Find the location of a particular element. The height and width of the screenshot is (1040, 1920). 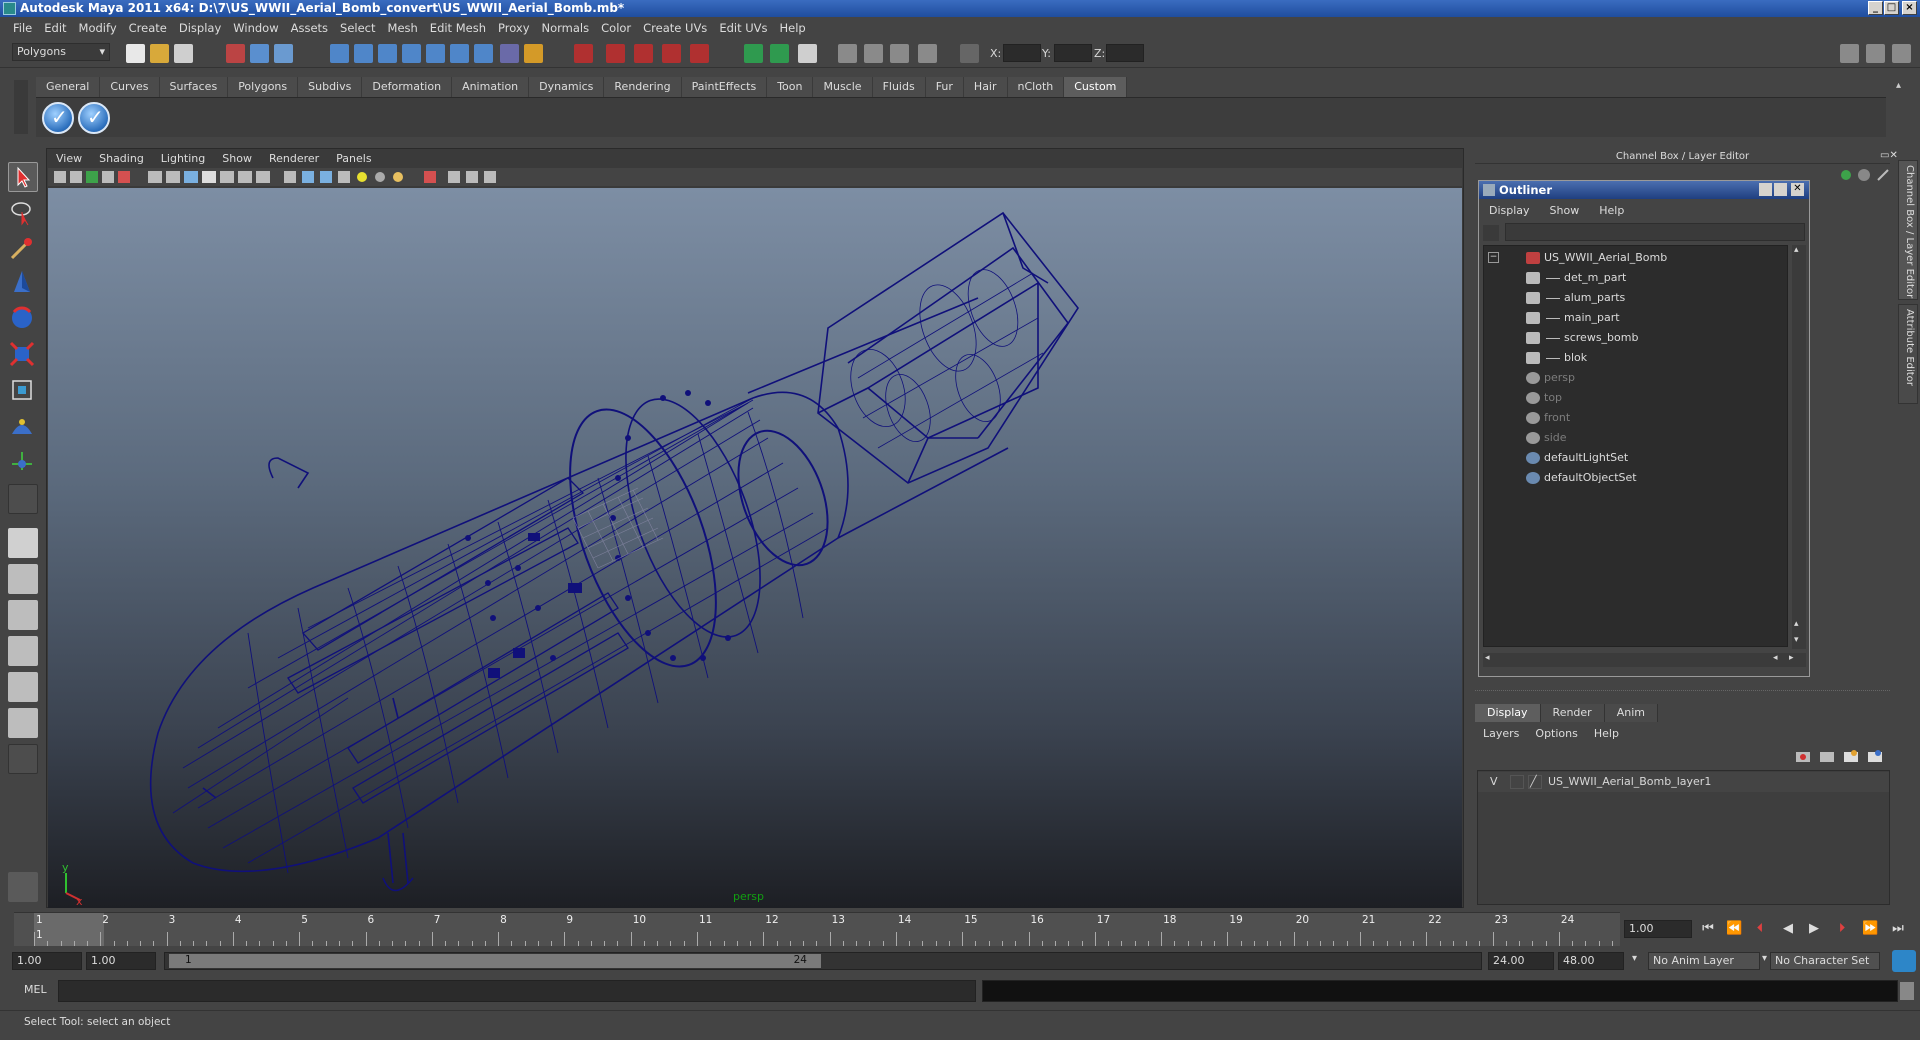

menu-create-uvs: Create UVs is located at coordinates (676, 28).